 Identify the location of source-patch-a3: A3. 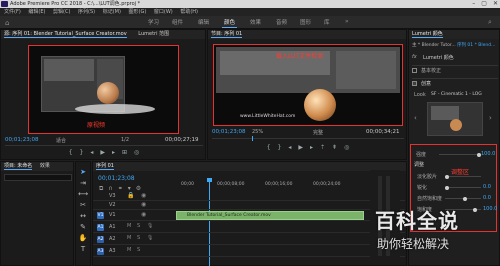
(100, 251).